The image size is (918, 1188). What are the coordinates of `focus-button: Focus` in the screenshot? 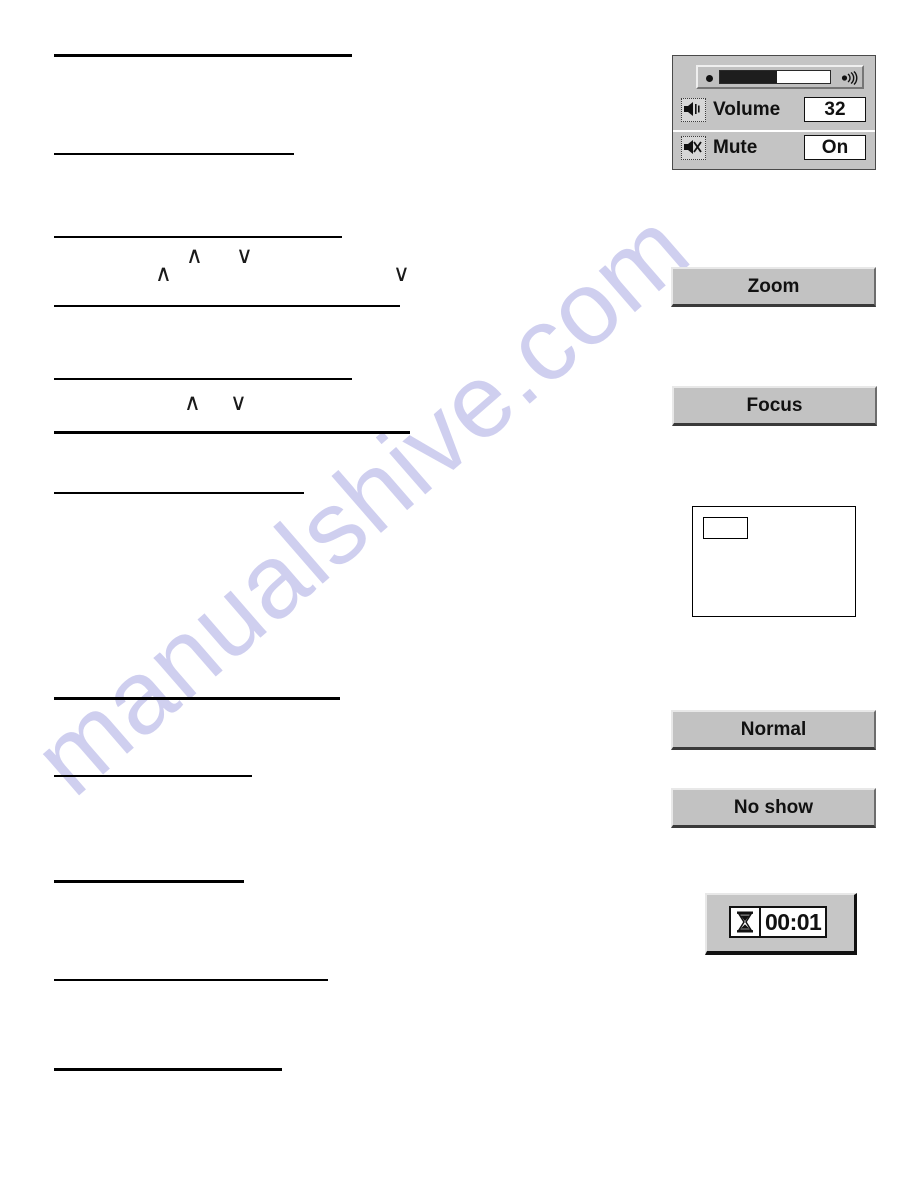 It's located at (774, 406).